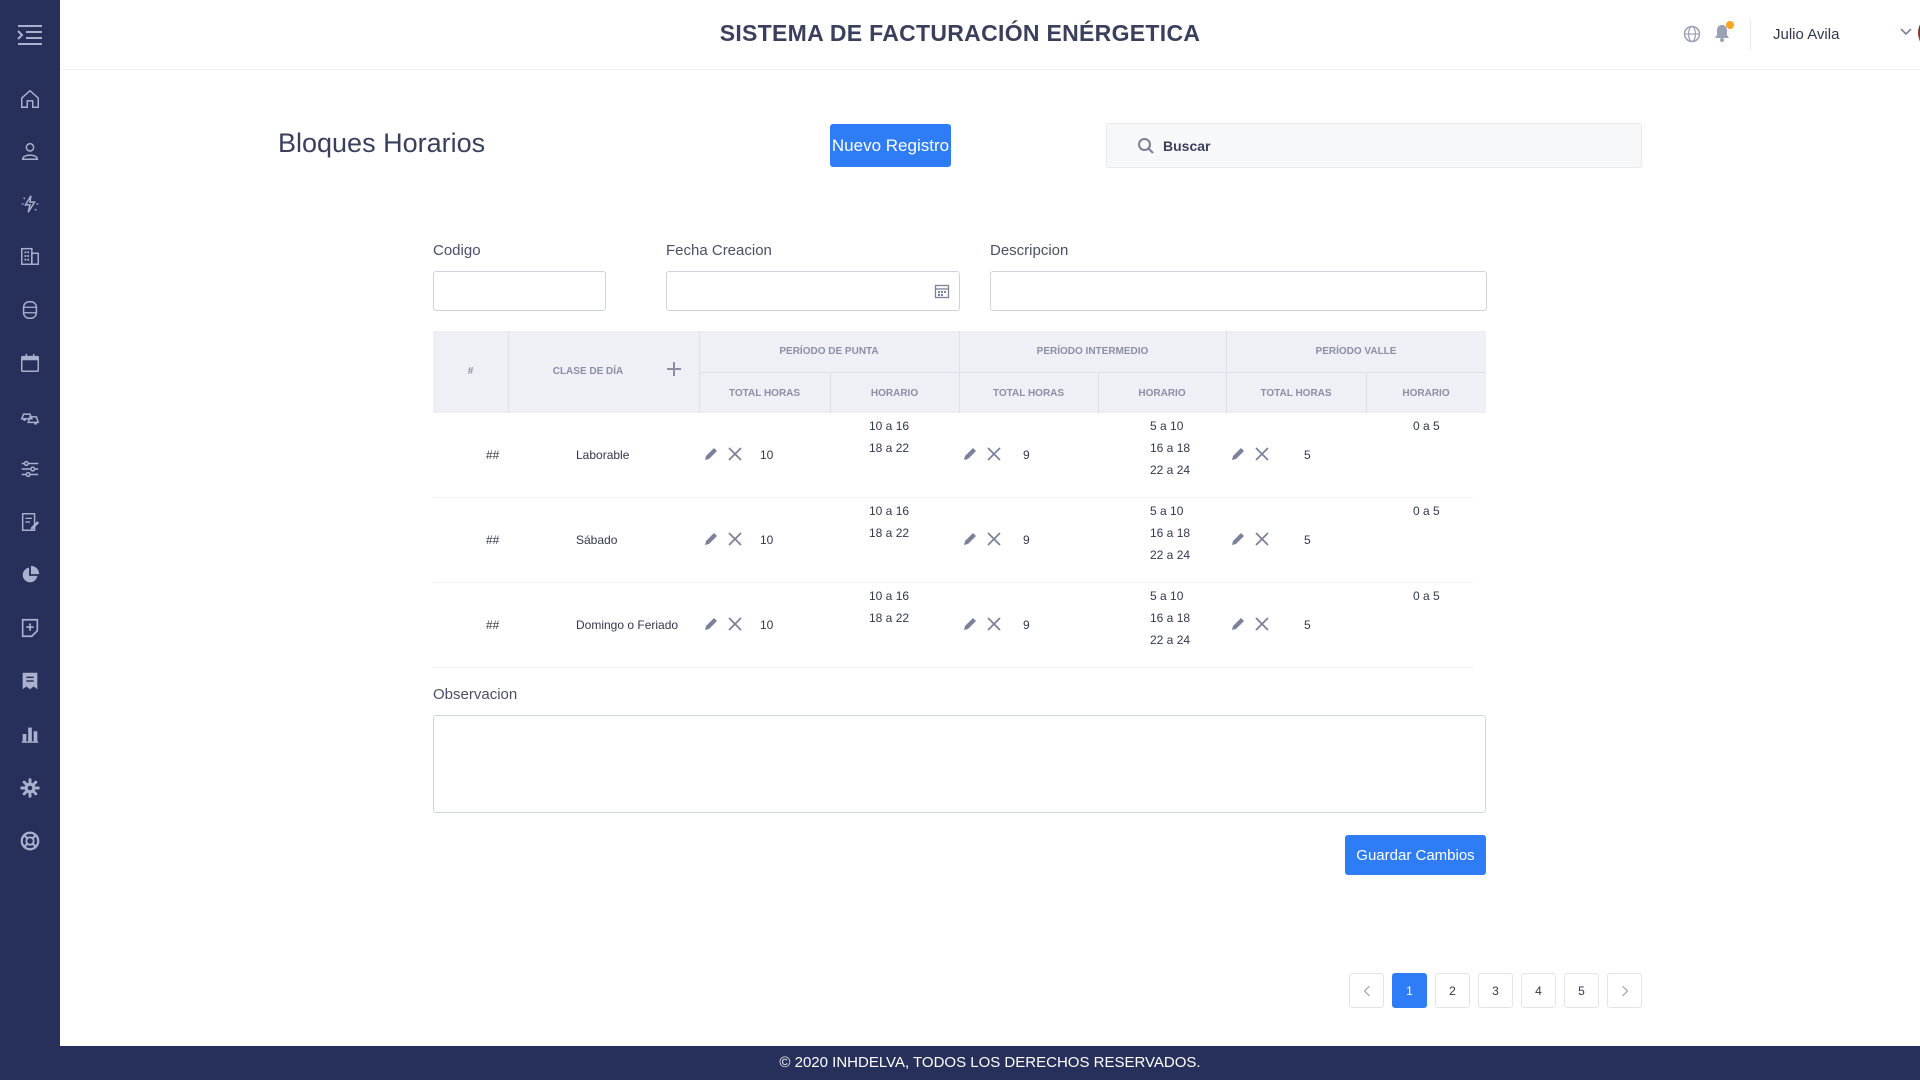 Image resolution: width=1920 pixels, height=1080 pixels. Describe the element at coordinates (674, 369) in the screenshot. I see `add-row-icon` at that location.